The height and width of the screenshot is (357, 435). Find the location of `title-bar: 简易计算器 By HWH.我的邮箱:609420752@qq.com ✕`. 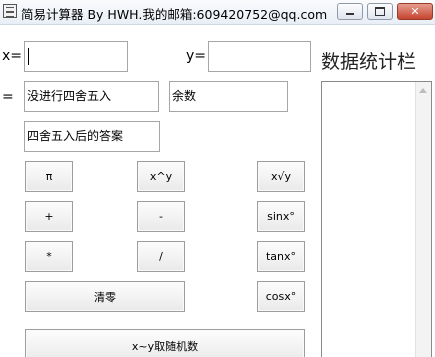

title-bar: 简易计算器 By HWH.我的邮箱:609420752@qq.com ✕ is located at coordinates (217, 12).